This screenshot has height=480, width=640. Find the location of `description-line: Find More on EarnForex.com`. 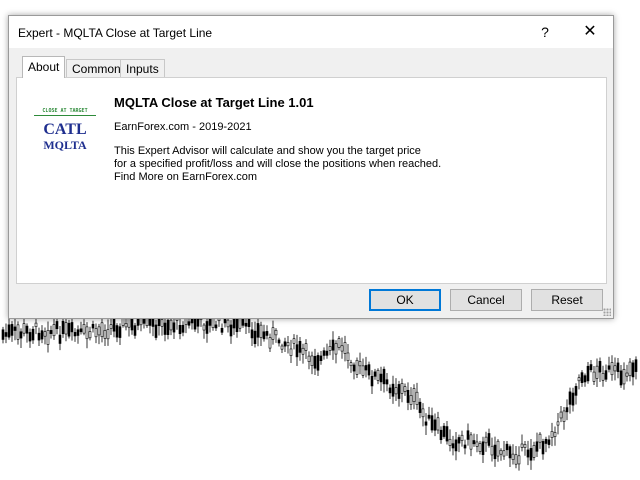

description-line: Find More on EarnForex.com is located at coordinates (186, 177).